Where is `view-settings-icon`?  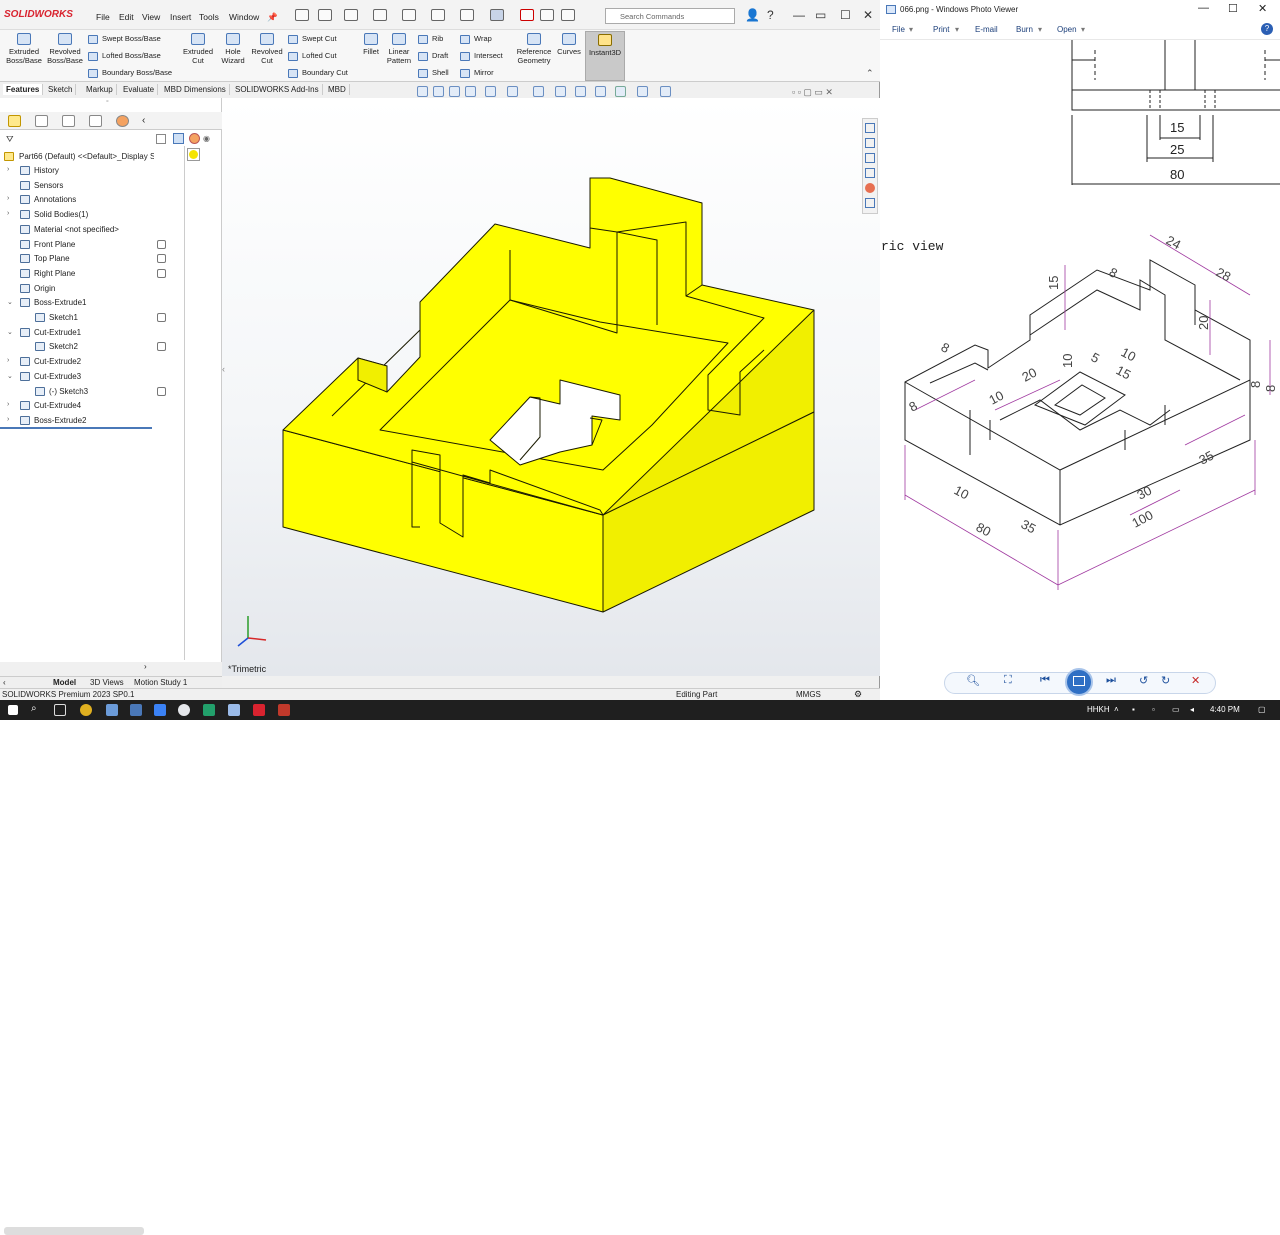 view-settings-icon is located at coordinates (620, 91).